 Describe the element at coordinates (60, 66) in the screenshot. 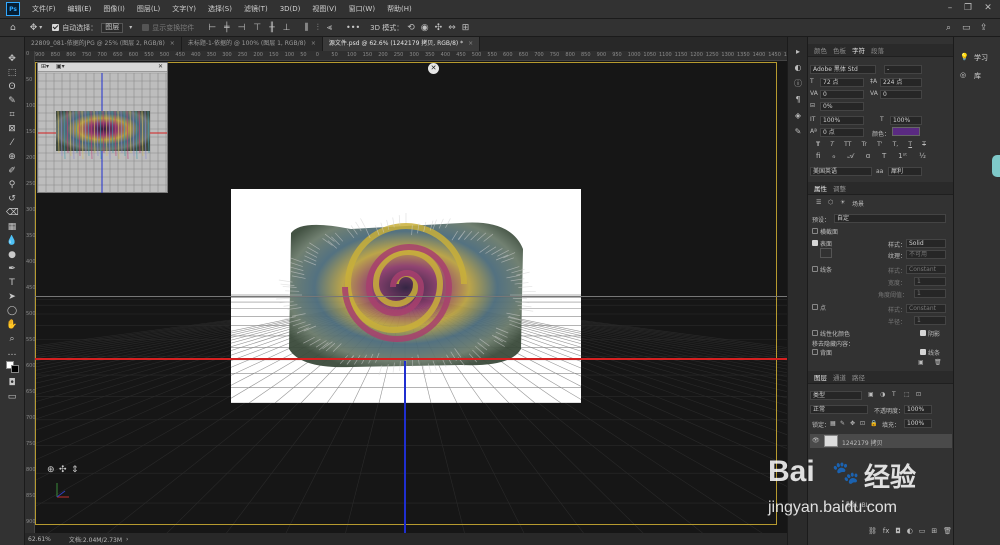

I see `camera-icon: ▣▾` at that location.